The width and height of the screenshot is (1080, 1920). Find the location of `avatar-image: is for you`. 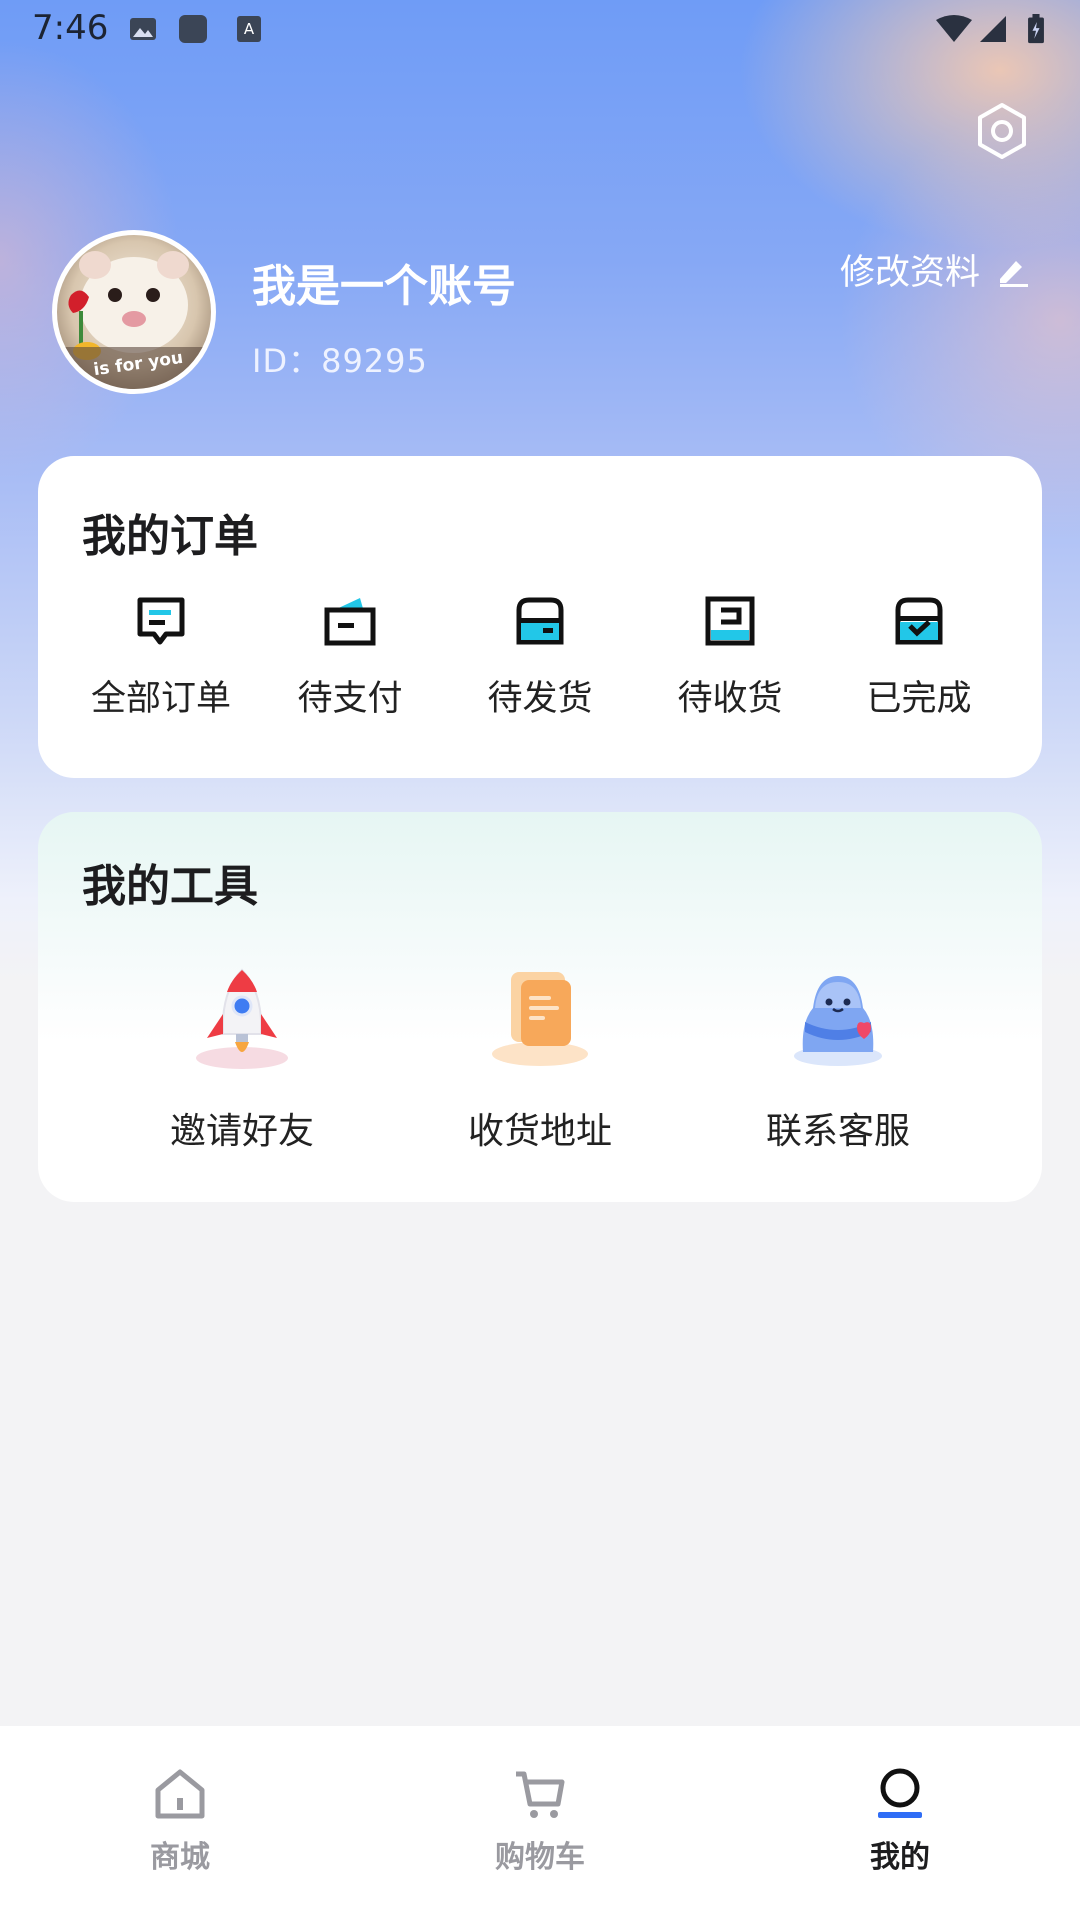

avatar-image: is for you is located at coordinates (134, 320).